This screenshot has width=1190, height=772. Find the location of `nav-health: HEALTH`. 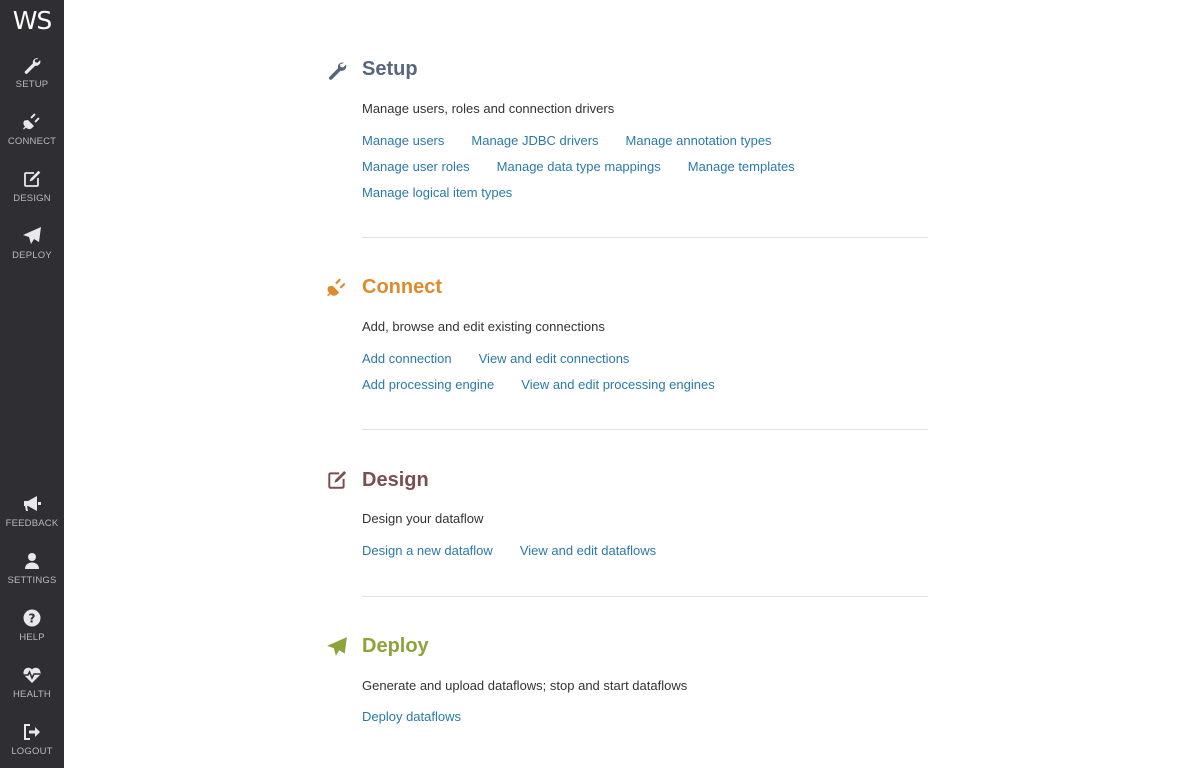

nav-health: HEALTH is located at coordinates (32, 690).